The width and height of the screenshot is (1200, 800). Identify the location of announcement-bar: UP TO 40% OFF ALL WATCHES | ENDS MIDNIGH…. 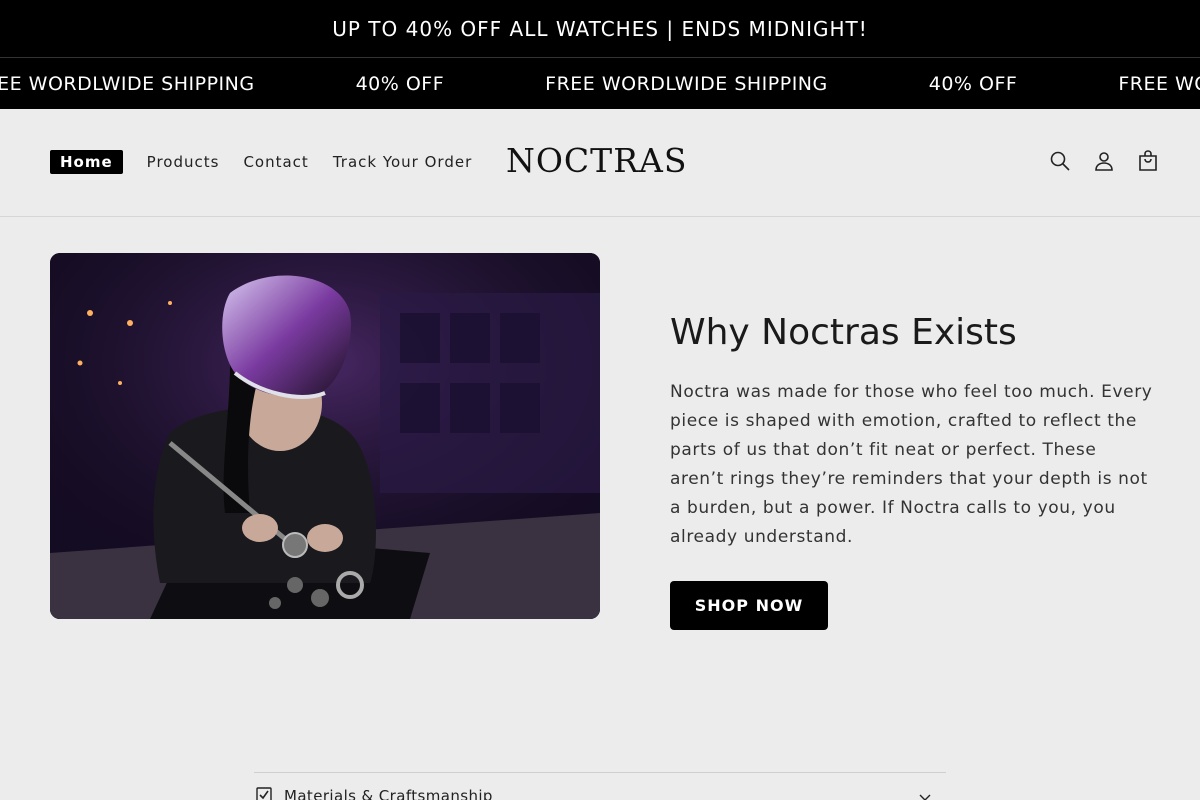
(600, 29).